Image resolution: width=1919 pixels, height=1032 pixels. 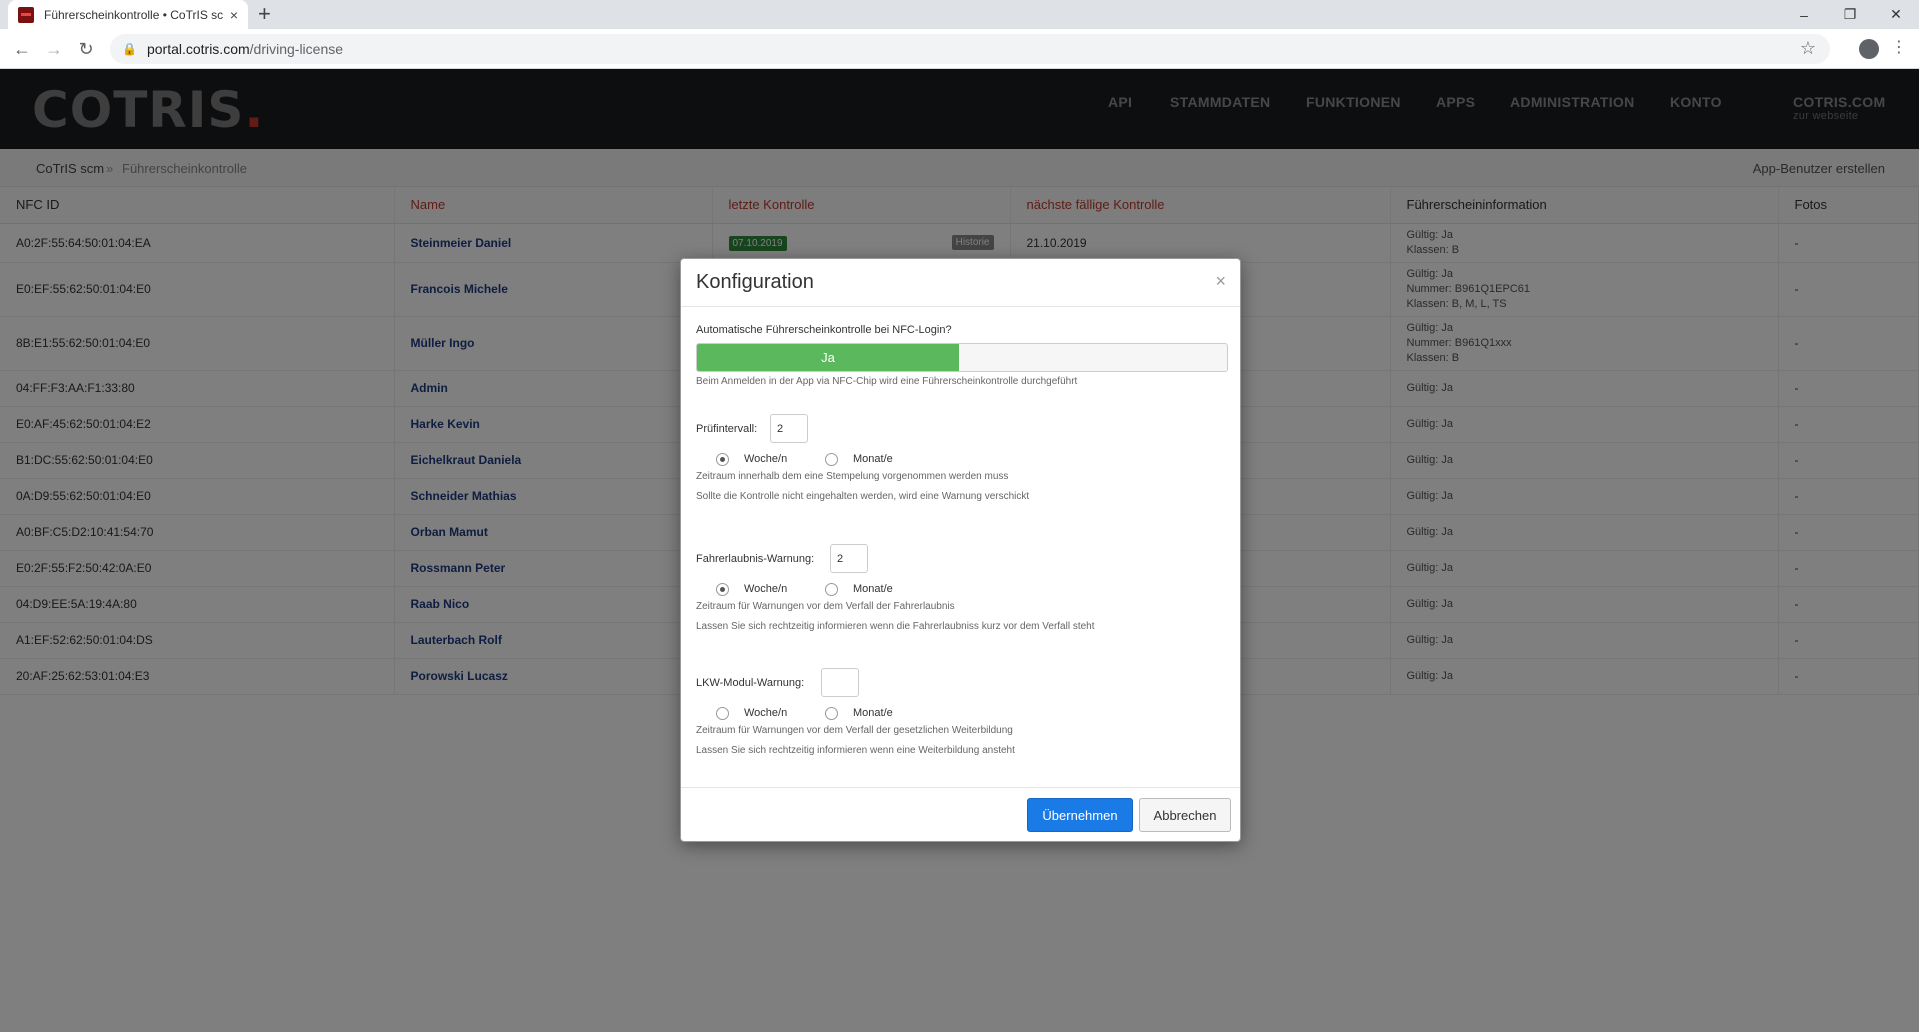 I want to click on bookmark-star-icon: ☆, so click(x=1808, y=48).